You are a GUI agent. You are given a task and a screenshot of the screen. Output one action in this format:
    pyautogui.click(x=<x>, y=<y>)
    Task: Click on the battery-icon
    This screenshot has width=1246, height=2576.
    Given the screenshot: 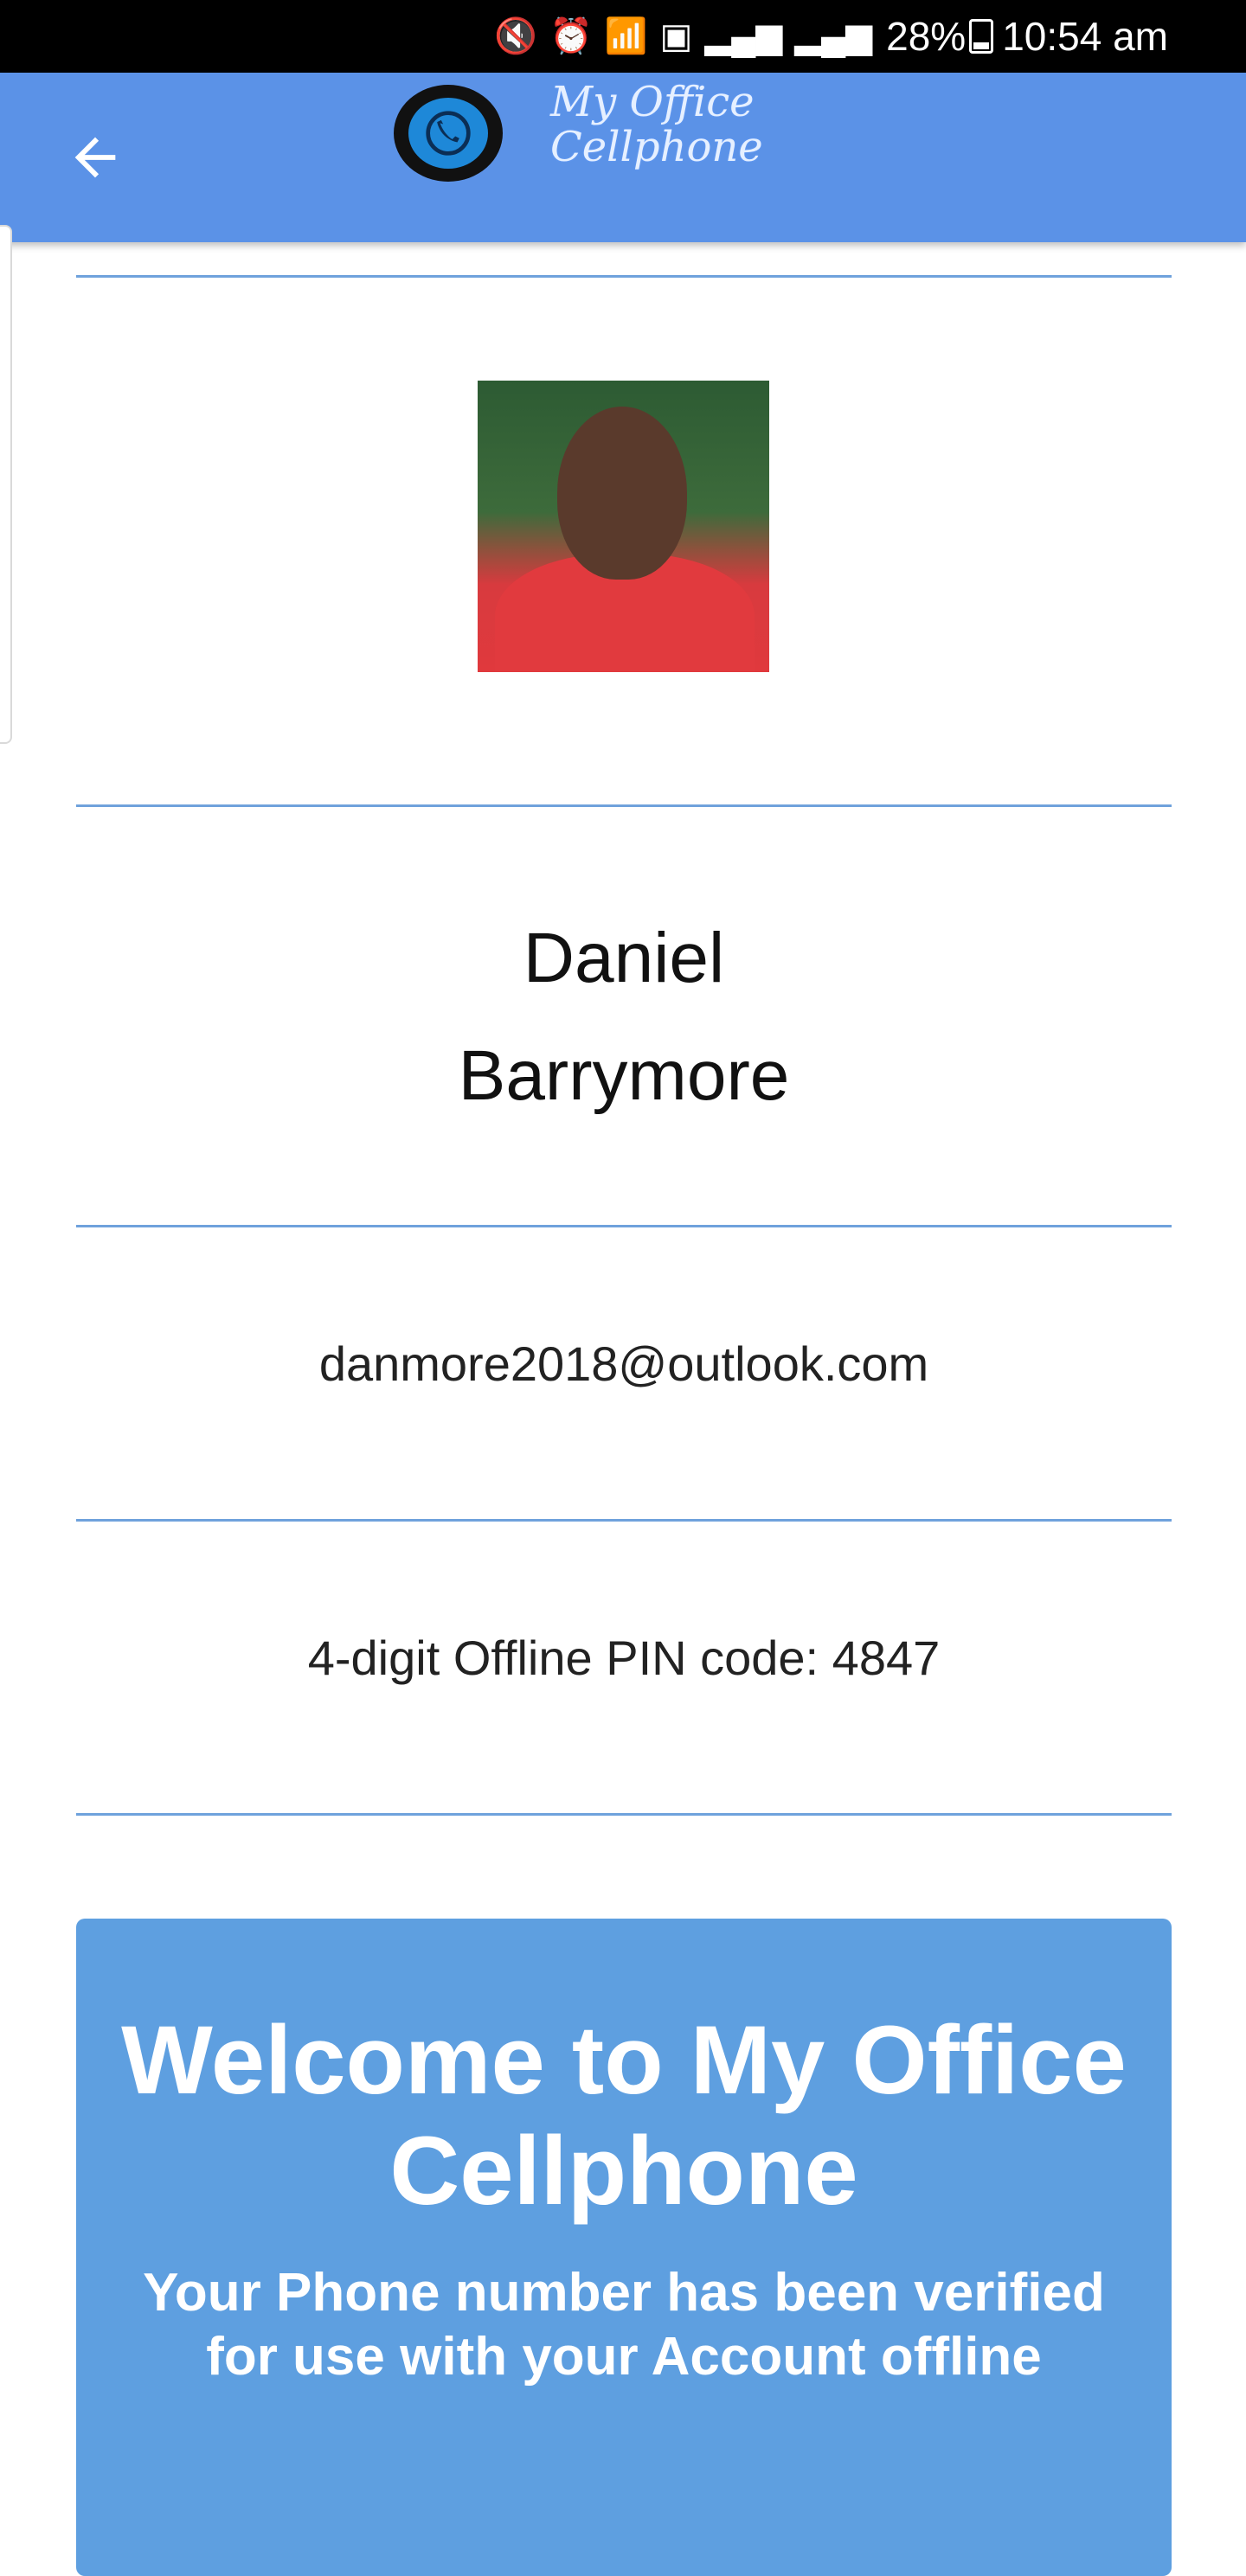 What is the action you would take?
    pyautogui.click(x=982, y=36)
    